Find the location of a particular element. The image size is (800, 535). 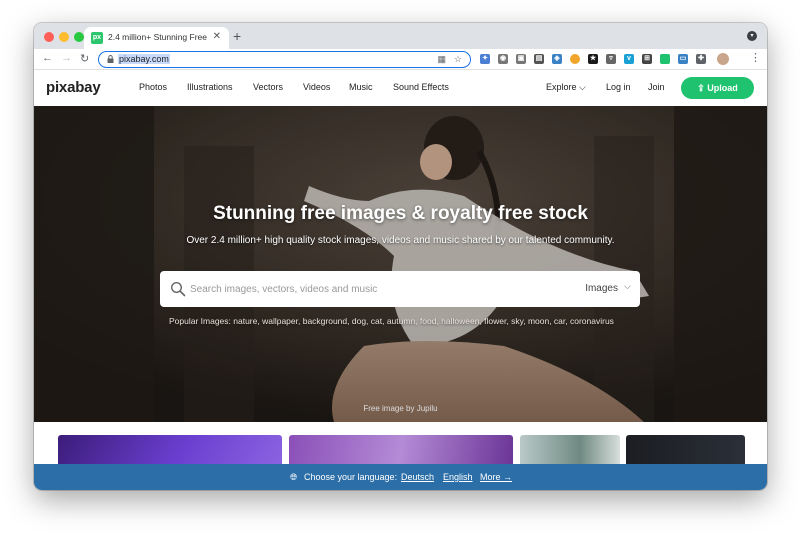

close-window-button is located at coordinates (49, 37).